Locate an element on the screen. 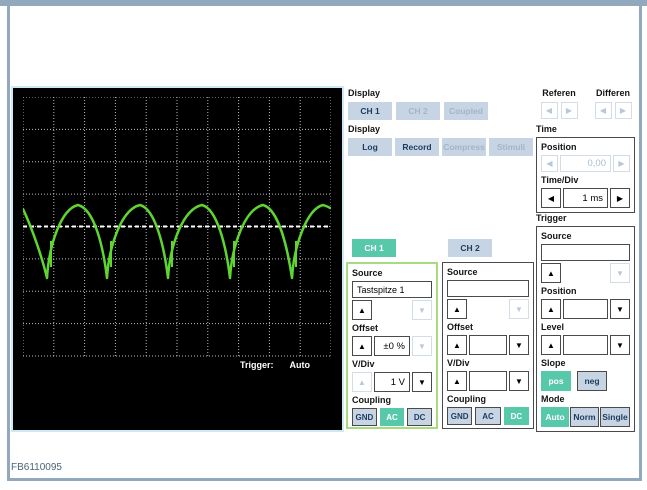  ch2-offset-field is located at coordinates (488, 345).